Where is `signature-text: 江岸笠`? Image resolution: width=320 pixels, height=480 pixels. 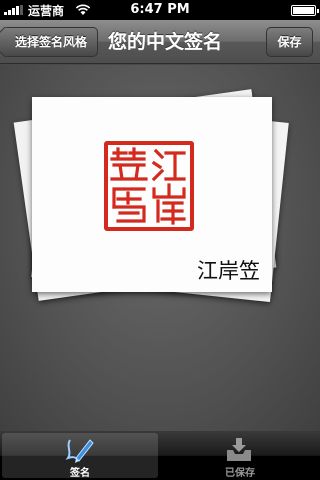 signature-text: 江岸笠 is located at coordinates (228, 271).